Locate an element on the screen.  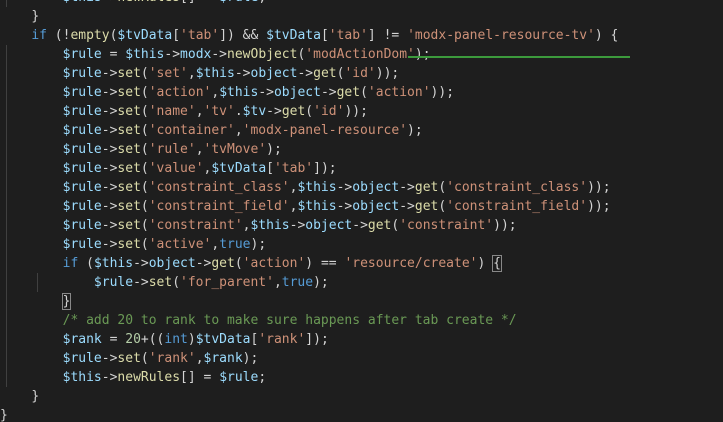
code-token: . is located at coordinates (238, 111).